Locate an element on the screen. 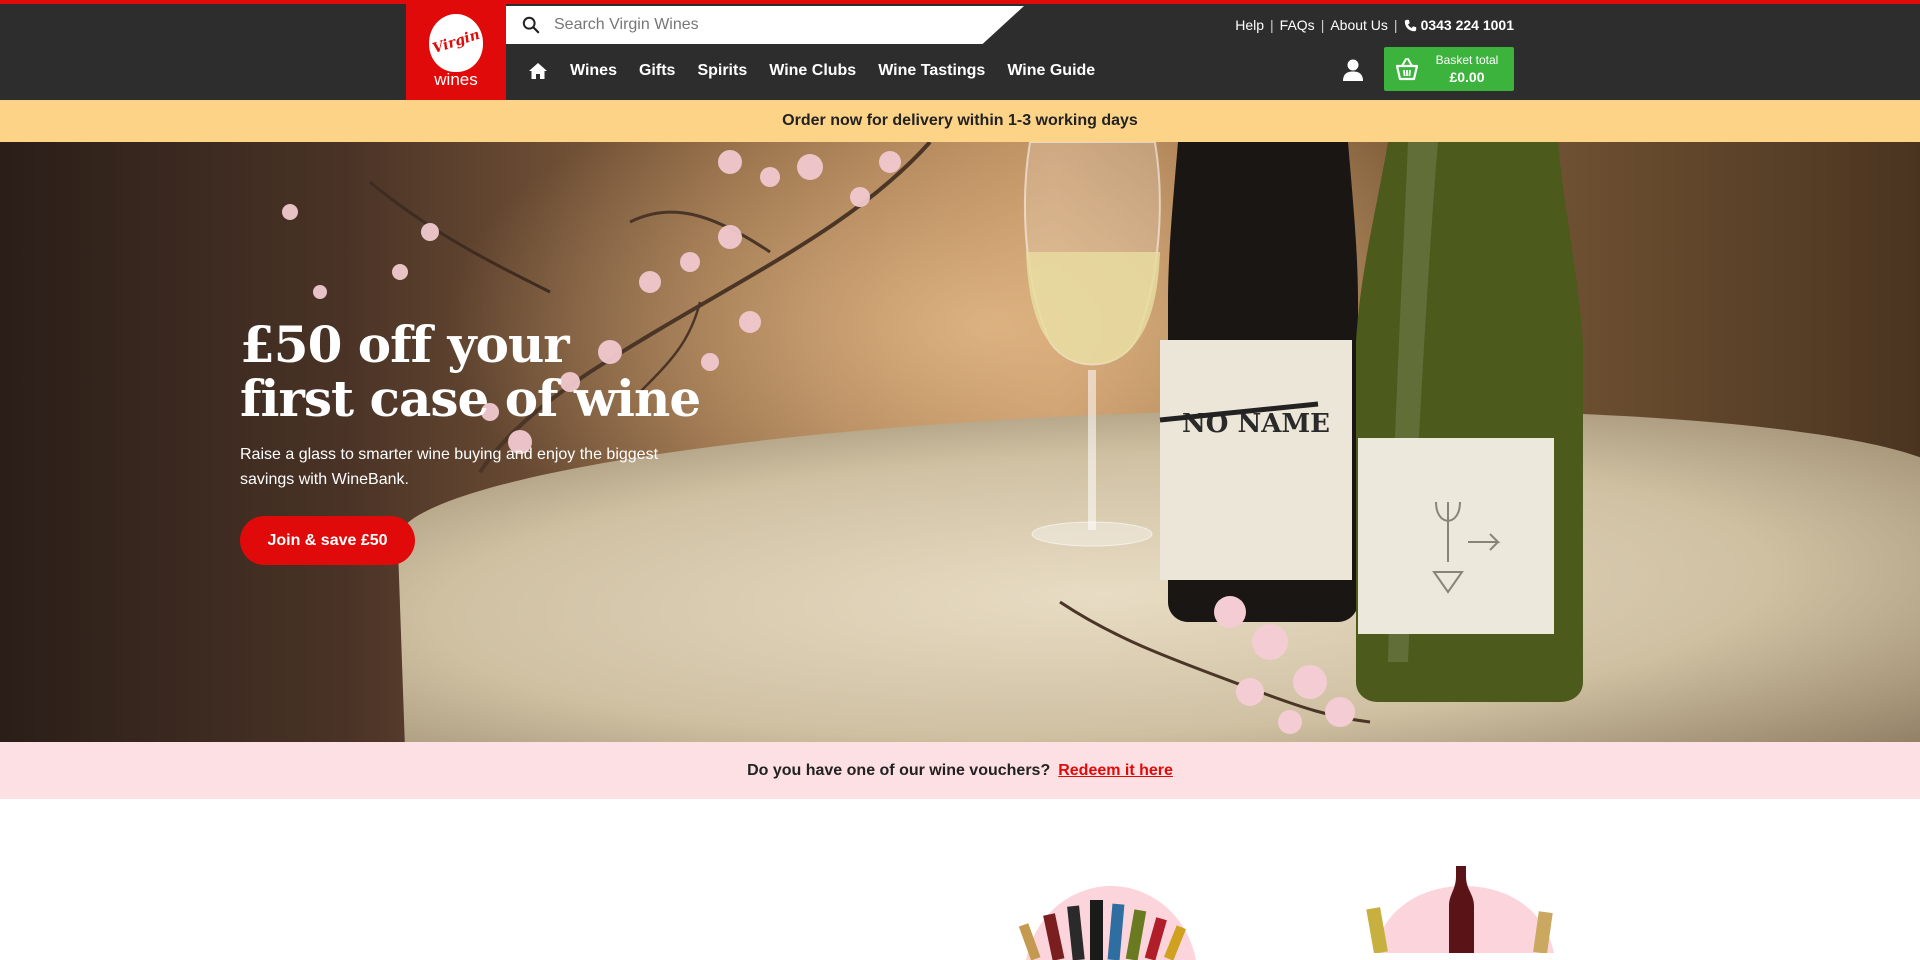 The height and width of the screenshot is (960, 1920). home-icon is located at coordinates (538, 71).